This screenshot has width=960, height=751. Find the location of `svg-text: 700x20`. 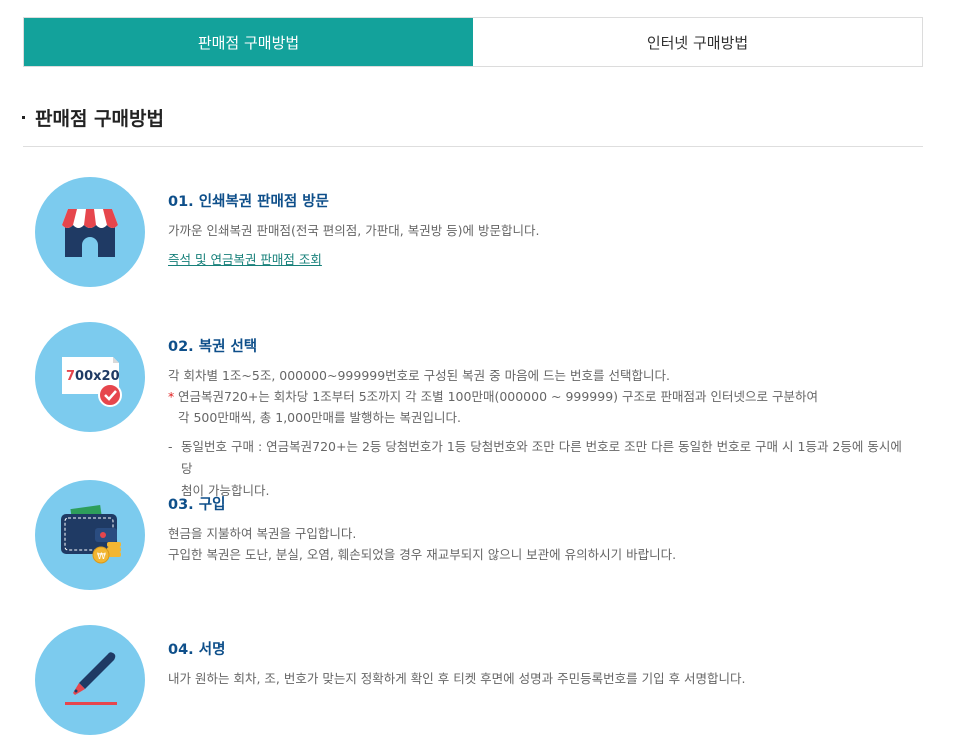

svg-text: 700x20 is located at coordinates (93, 376).